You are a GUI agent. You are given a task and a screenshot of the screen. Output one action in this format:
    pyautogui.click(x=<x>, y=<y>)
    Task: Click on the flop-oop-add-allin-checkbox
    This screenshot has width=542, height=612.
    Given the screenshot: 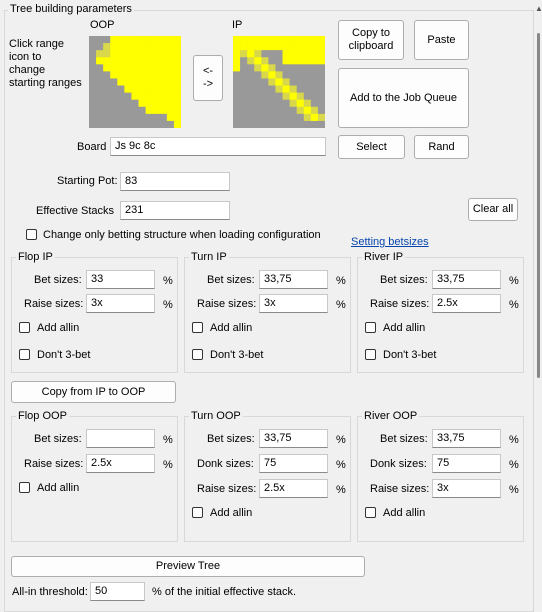 What is the action you would take?
    pyautogui.click(x=24, y=487)
    